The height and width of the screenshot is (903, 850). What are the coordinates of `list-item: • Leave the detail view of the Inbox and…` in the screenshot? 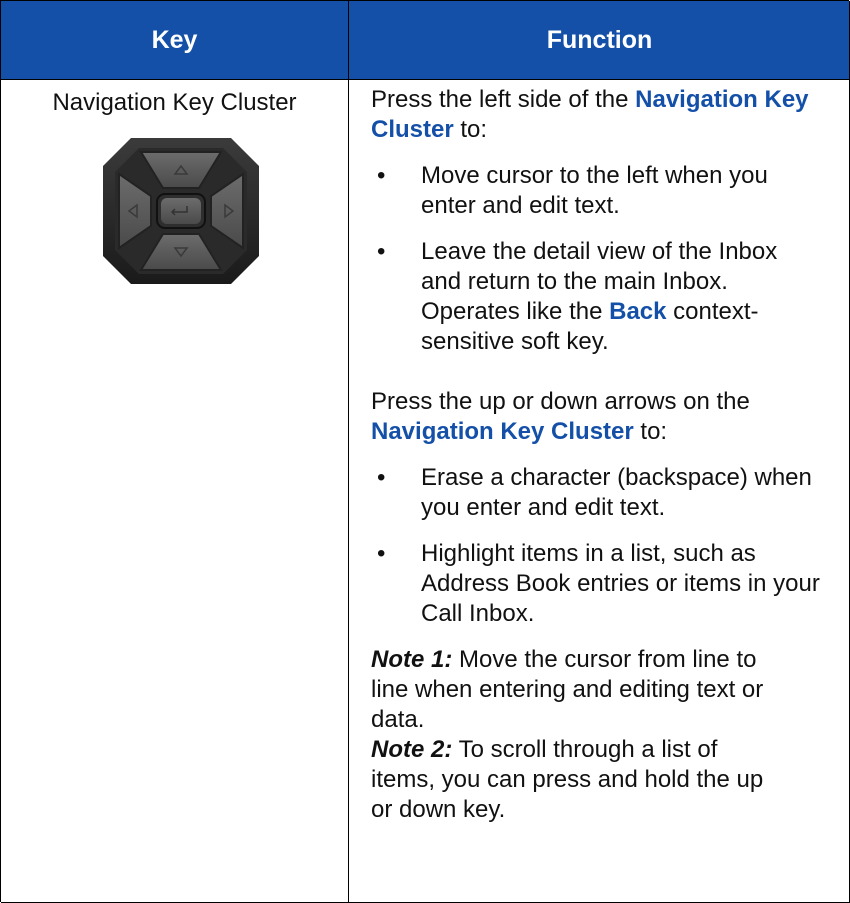 It's located at (601, 297).